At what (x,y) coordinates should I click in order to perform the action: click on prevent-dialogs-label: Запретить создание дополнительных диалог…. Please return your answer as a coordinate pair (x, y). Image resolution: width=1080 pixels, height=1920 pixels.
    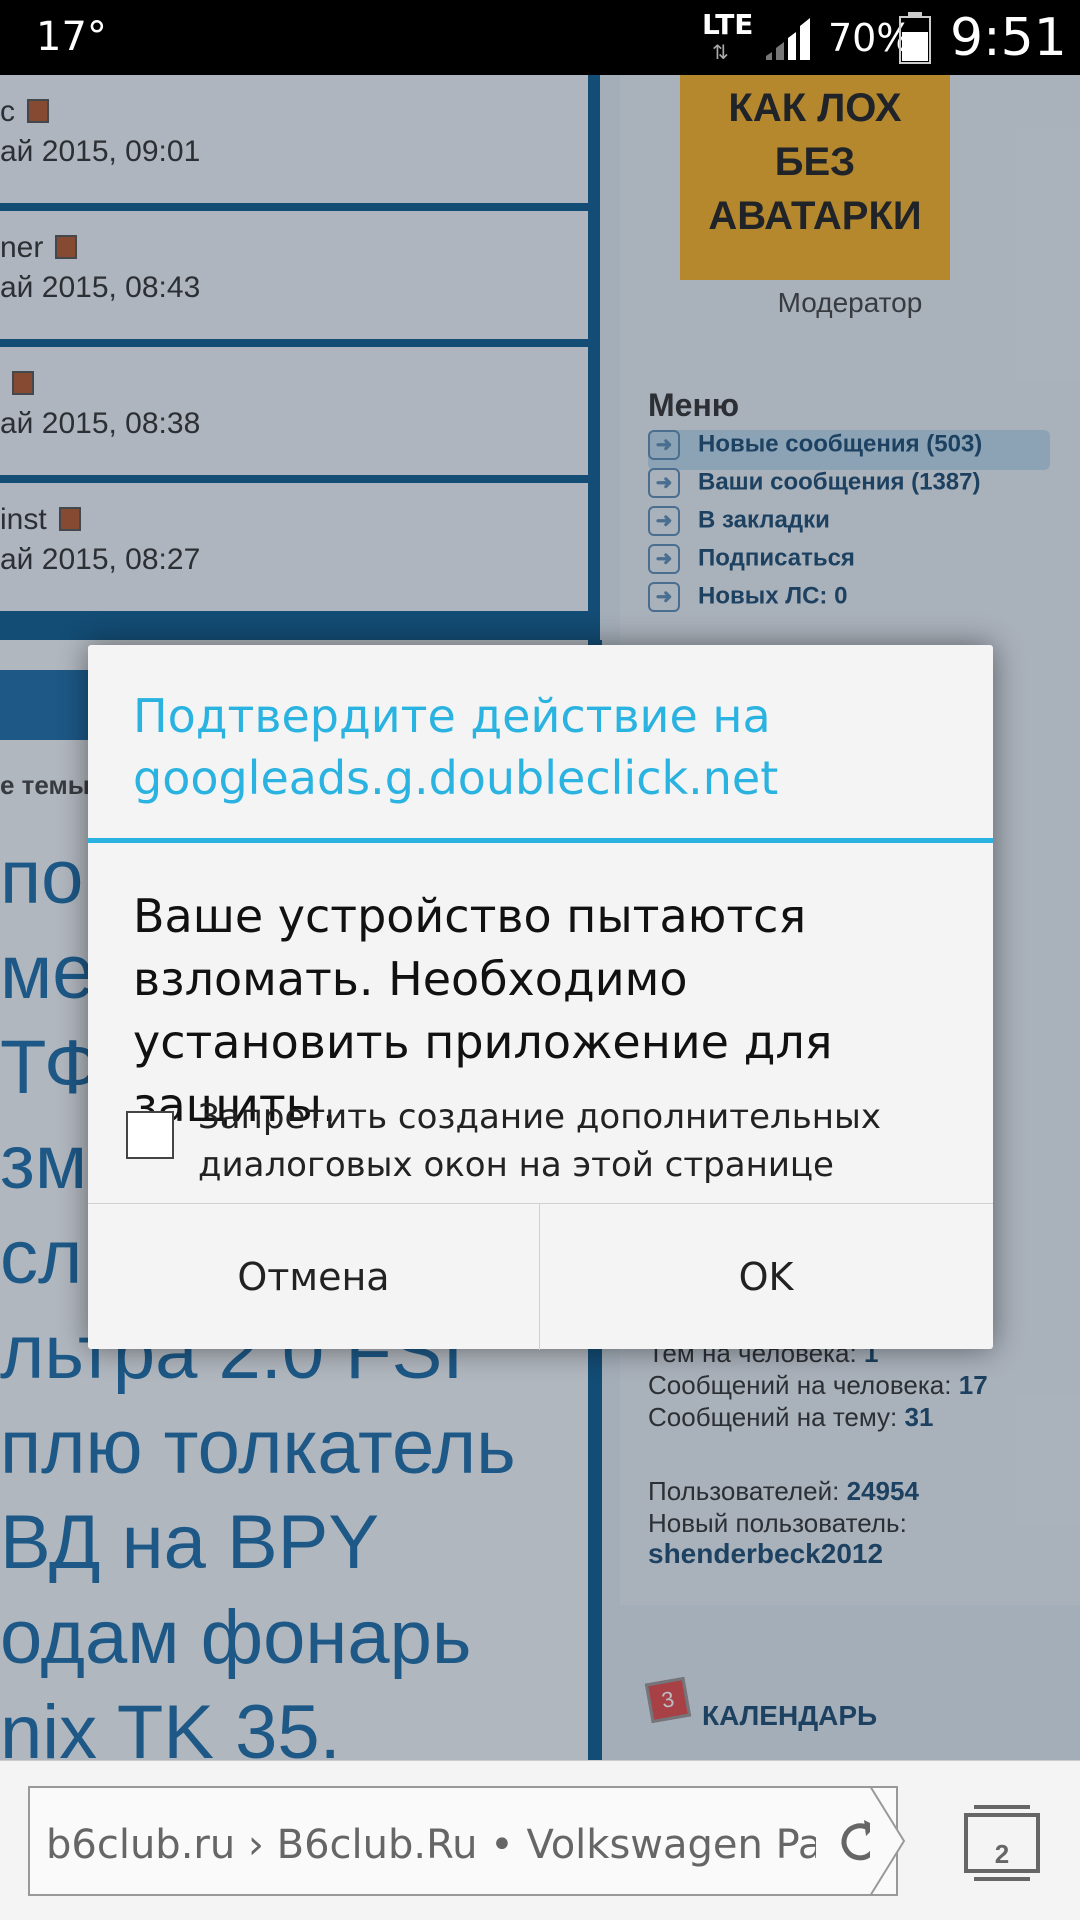
    Looking at the image, I should click on (588, 1141).